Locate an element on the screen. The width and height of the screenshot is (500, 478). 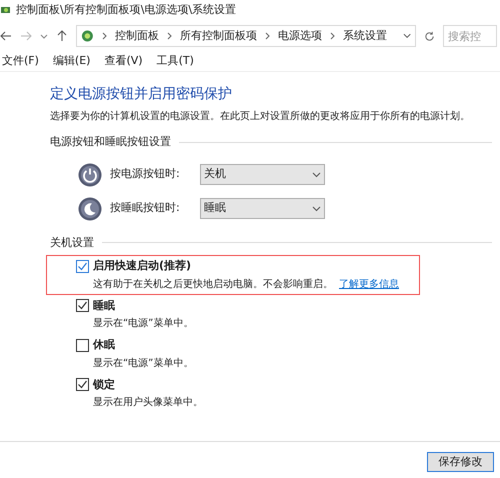
window-title: 控制面板\所有控制面板项\电源选项\系统设置 is located at coordinates (126, 10).